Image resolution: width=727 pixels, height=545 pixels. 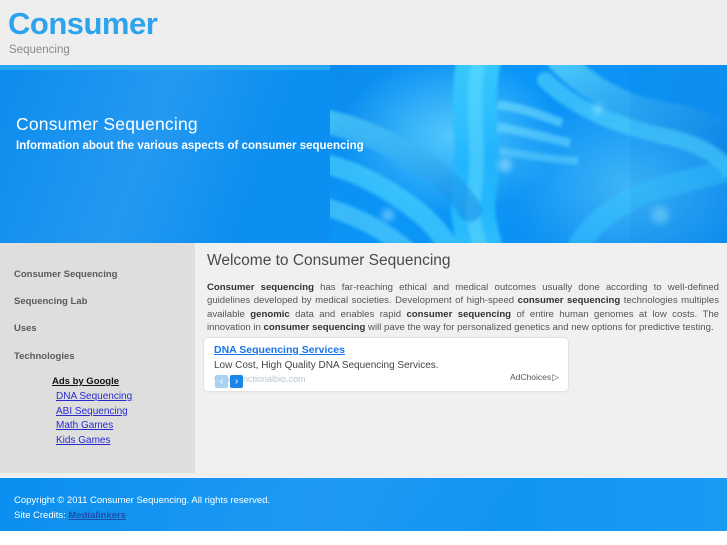 I want to click on adchoices-badge: AdChoices▷, so click(x=534, y=377).